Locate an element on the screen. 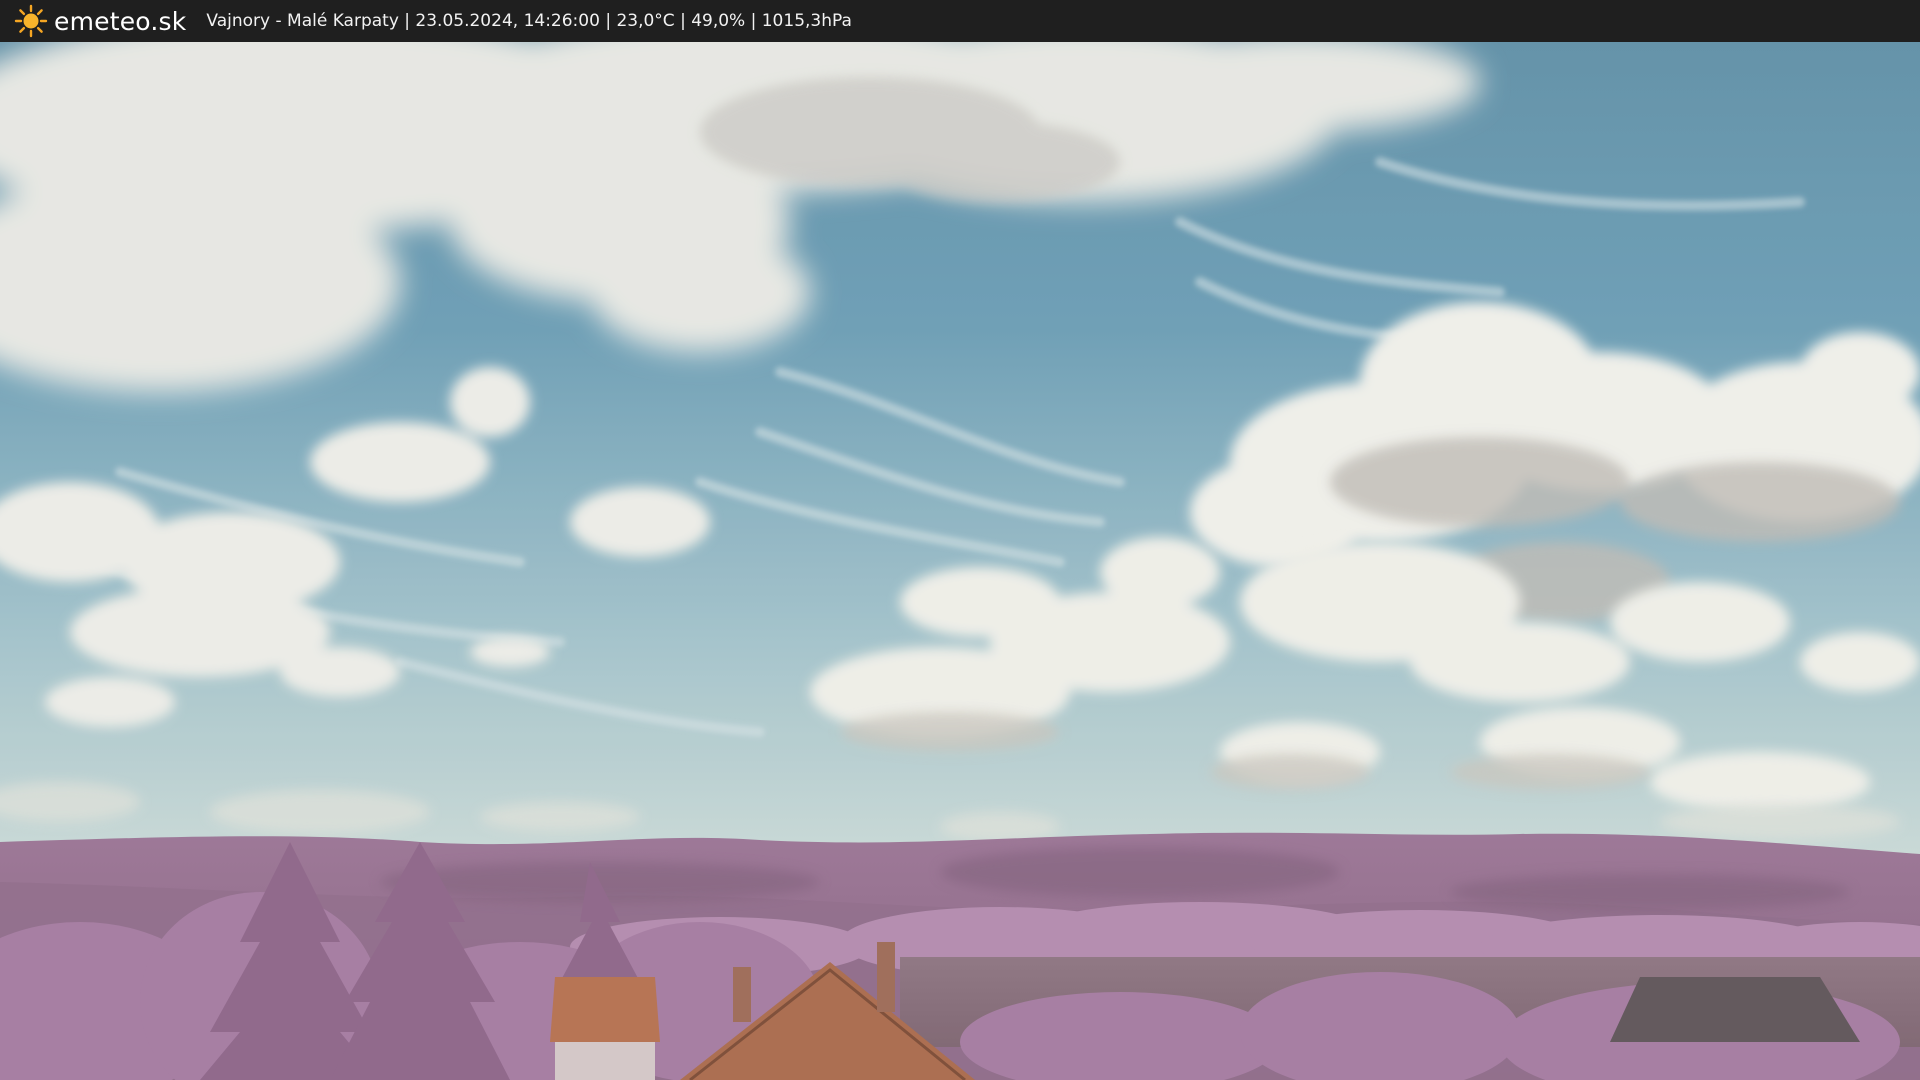  brand-name: emeteo.sk is located at coordinates (120, 21).